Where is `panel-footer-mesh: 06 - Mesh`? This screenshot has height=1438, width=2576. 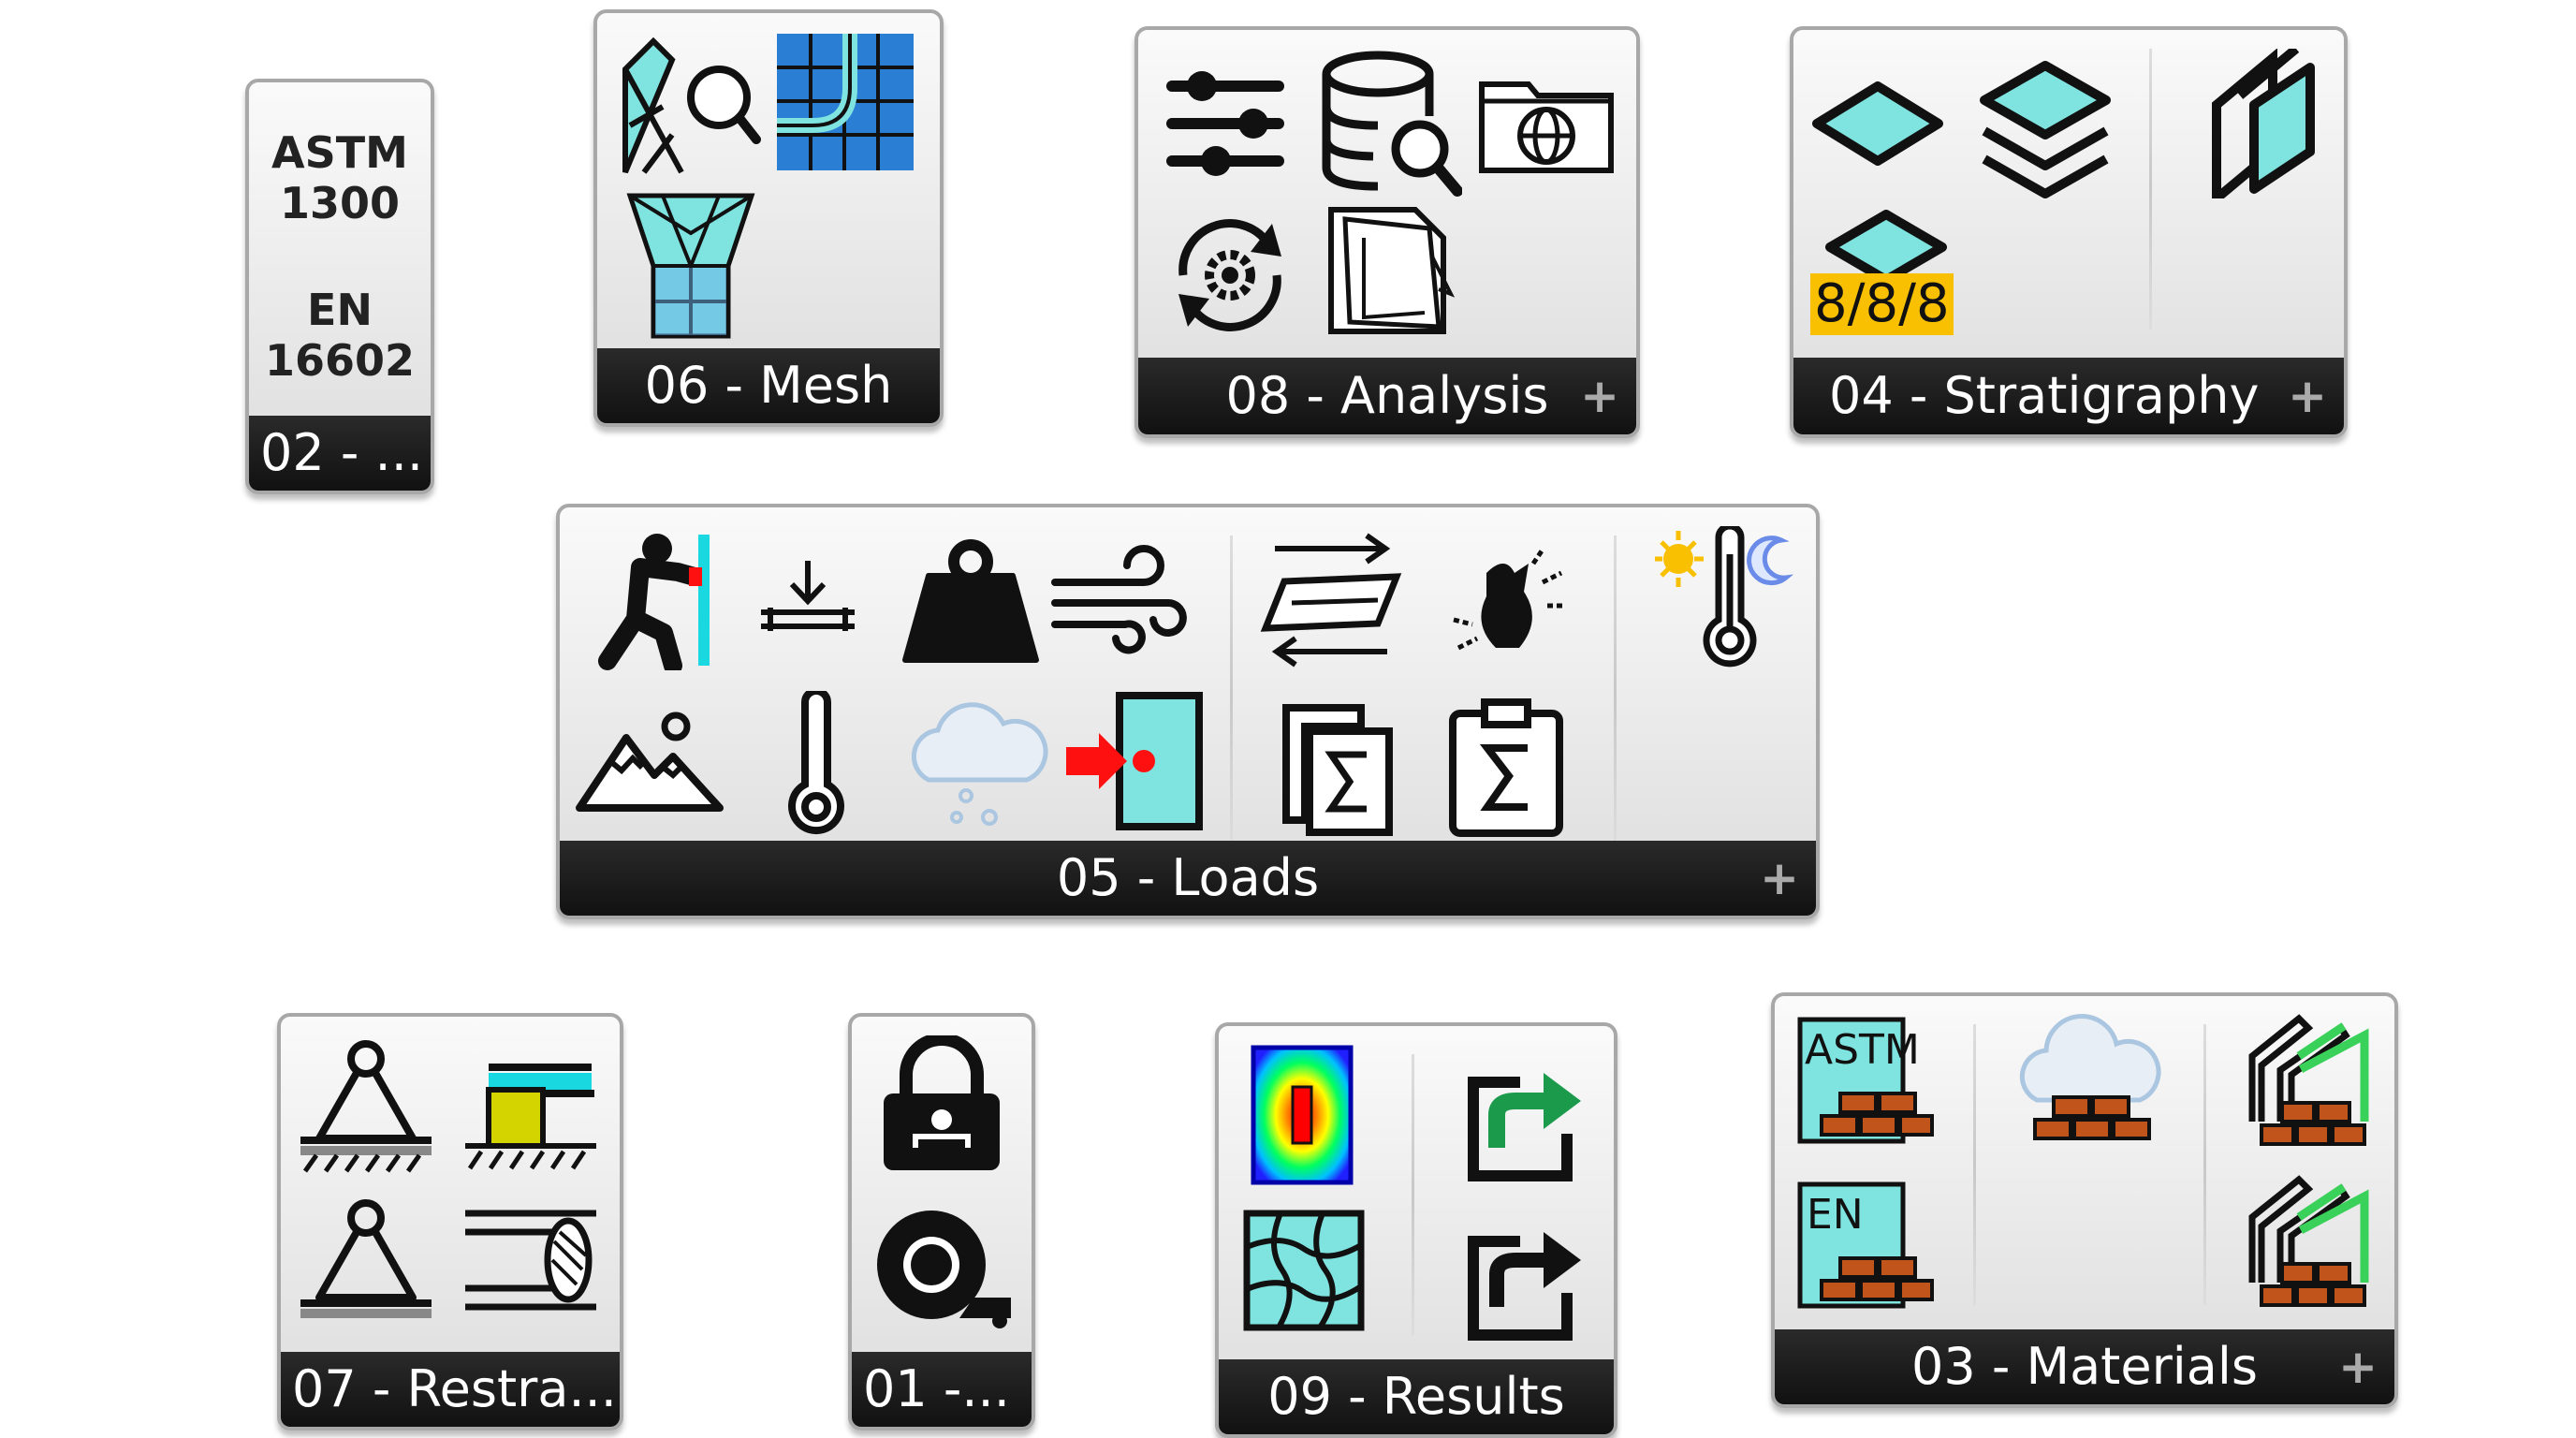
panel-footer-mesh: 06 - Mesh is located at coordinates (768, 385).